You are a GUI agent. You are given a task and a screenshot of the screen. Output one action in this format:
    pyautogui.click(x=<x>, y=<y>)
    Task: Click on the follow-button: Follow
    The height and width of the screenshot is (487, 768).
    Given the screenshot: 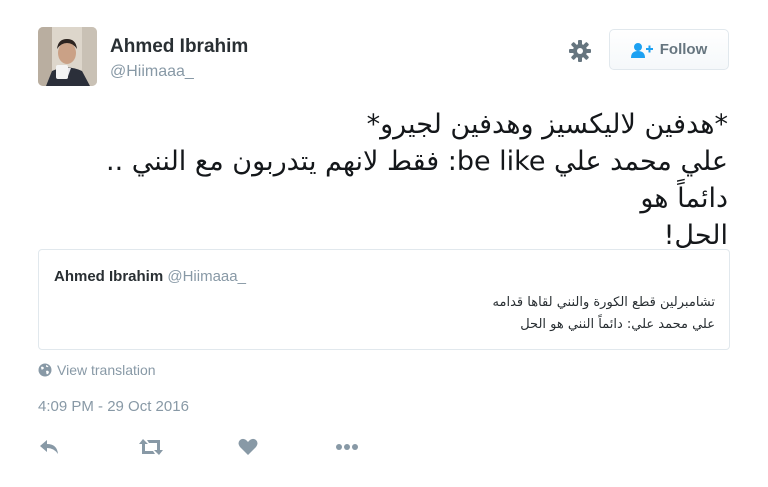 What is the action you would take?
    pyautogui.click(x=669, y=49)
    